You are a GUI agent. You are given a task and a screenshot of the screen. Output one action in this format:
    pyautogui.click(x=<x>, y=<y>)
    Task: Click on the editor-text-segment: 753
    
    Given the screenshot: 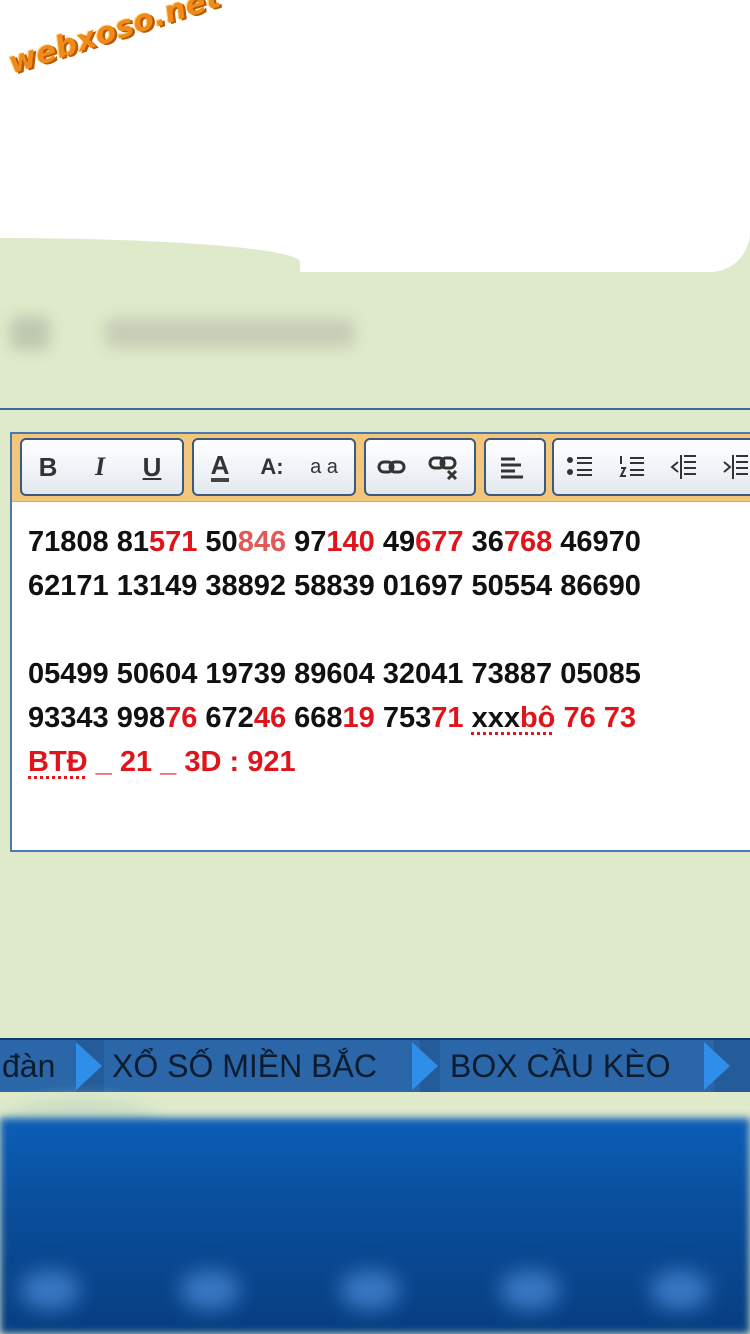 What is the action you would take?
    pyautogui.click(x=403, y=718)
    